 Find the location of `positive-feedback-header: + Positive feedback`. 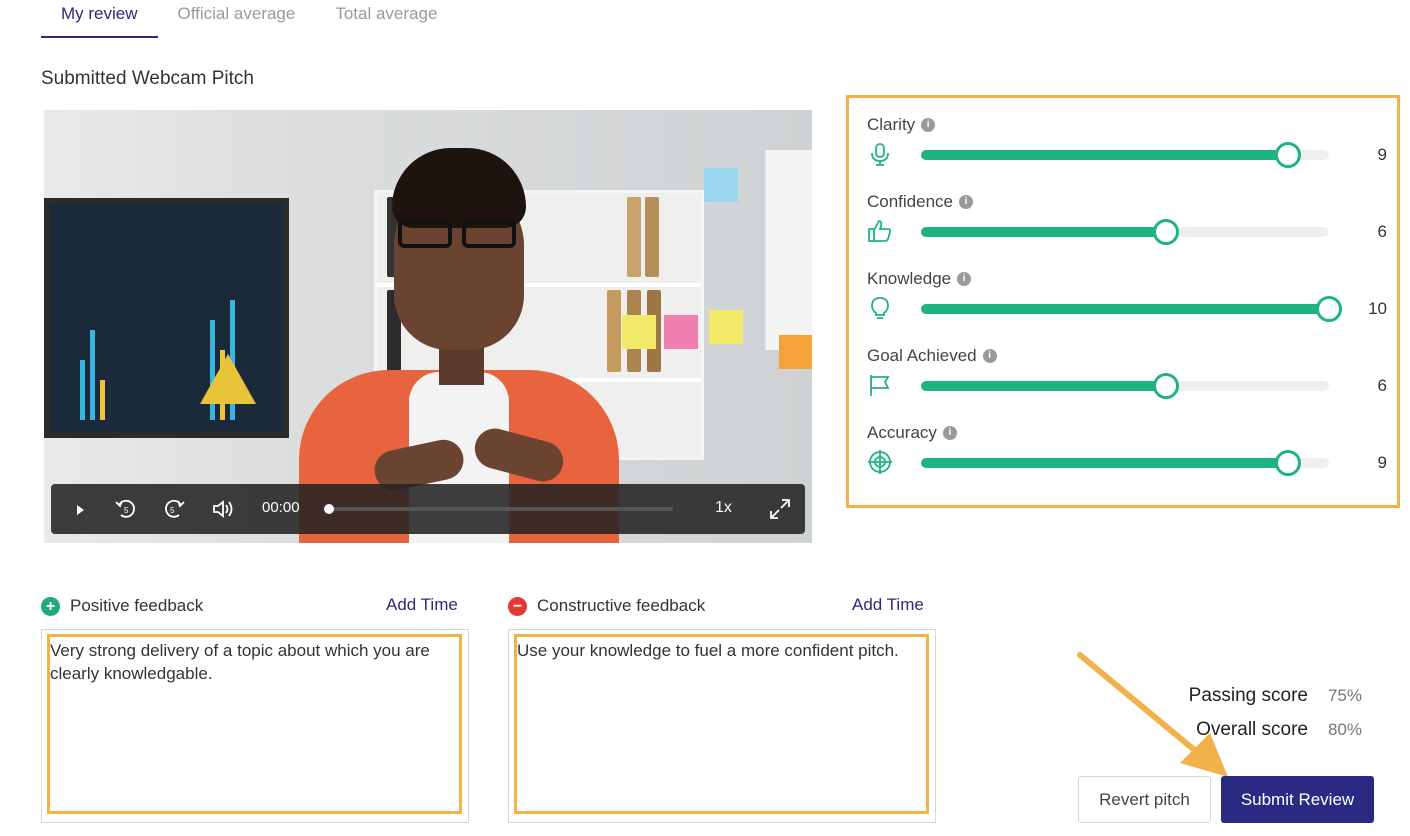

positive-feedback-header: + Positive feedback is located at coordinates (122, 606).